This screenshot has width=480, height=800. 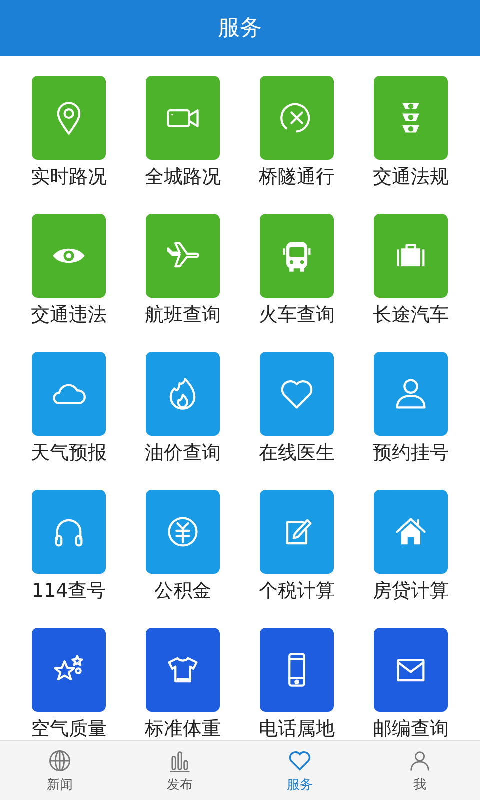 I want to click on service-label: 电话属地, so click(x=297, y=729).